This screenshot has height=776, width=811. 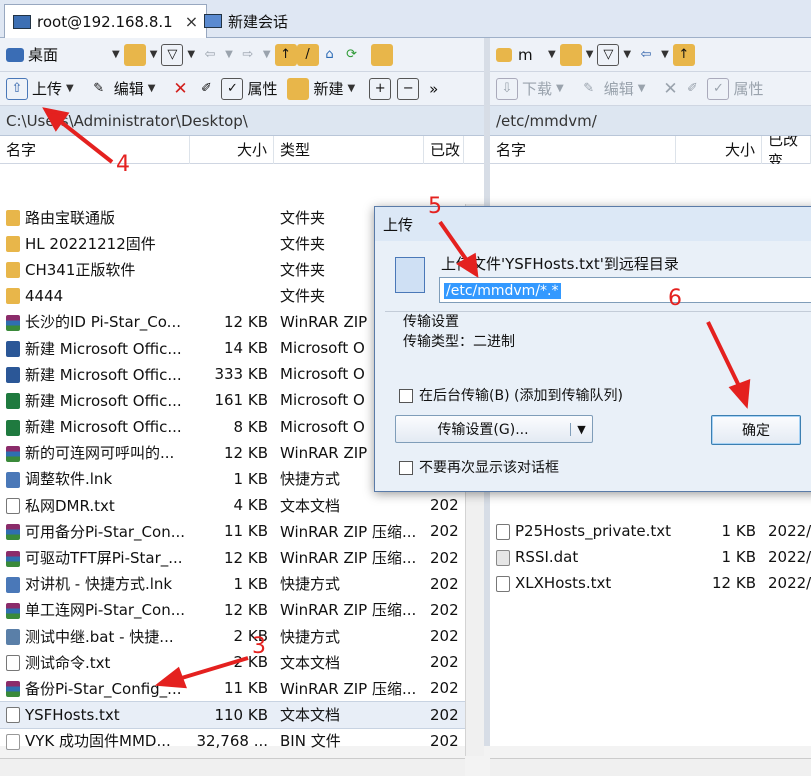 I want to click on annotation-3: 3, so click(x=259, y=646).